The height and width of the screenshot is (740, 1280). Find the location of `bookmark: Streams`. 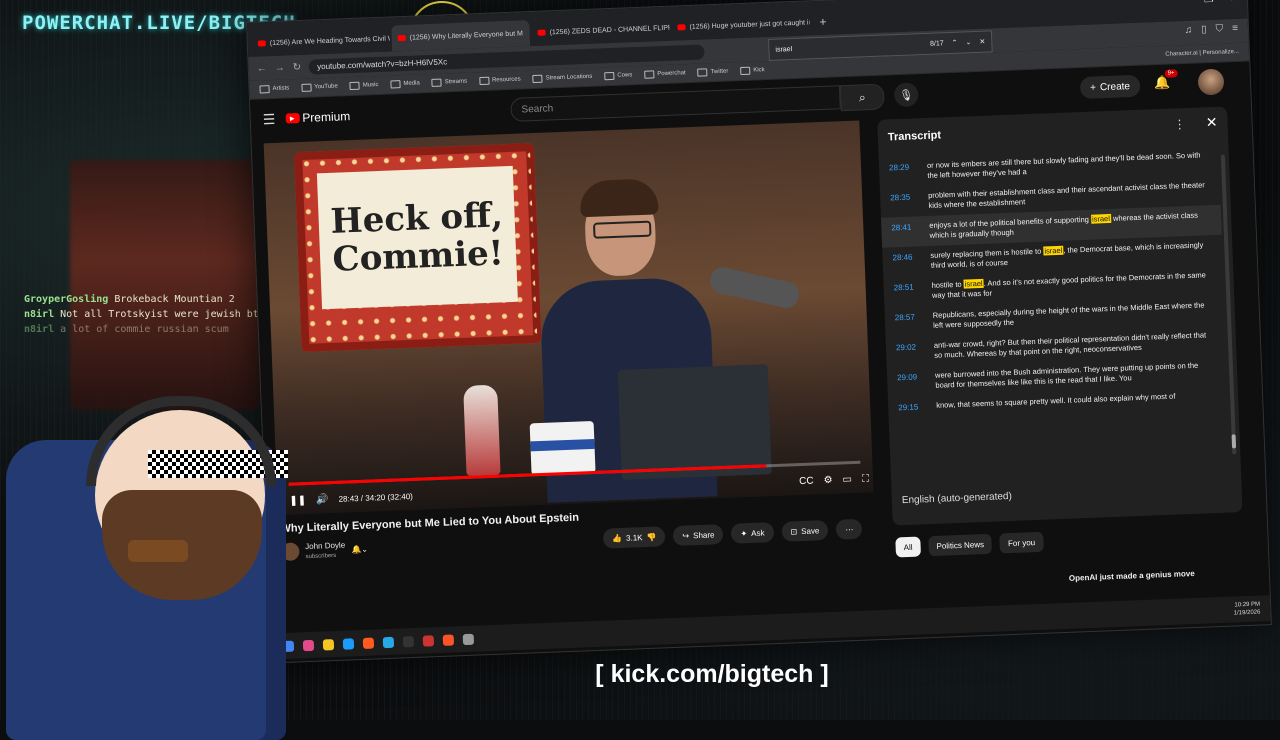

bookmark: Streams is located at coordinates (449, 82).